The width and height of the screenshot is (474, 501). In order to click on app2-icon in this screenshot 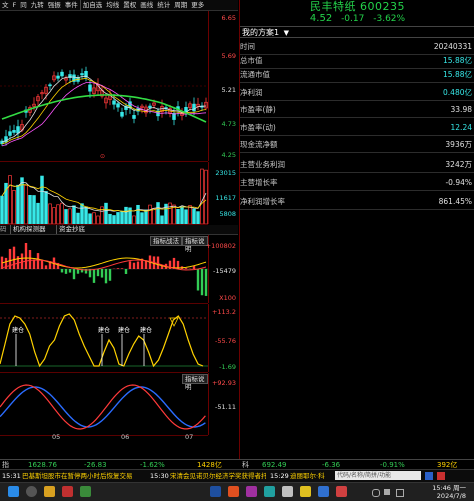, I will do `click(85, 491)`.